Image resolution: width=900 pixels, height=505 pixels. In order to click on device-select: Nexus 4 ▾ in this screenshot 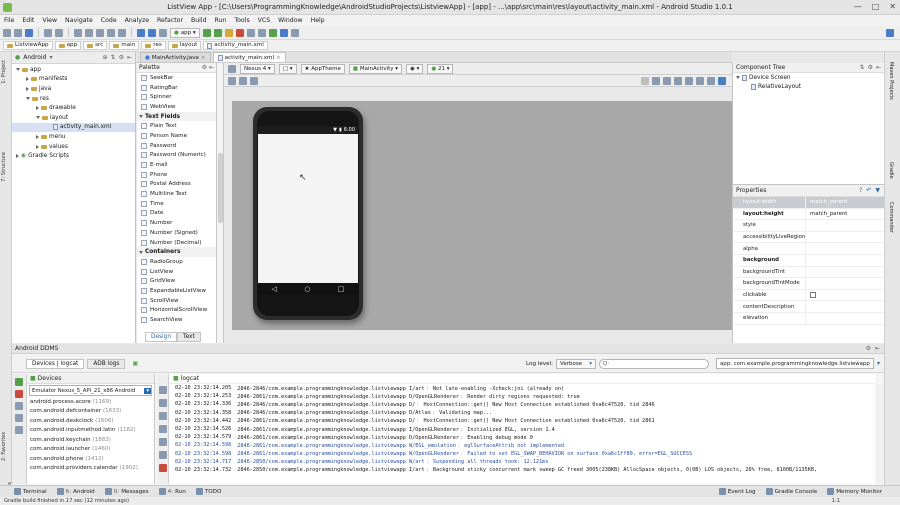, I will do `click(257, 68)`.